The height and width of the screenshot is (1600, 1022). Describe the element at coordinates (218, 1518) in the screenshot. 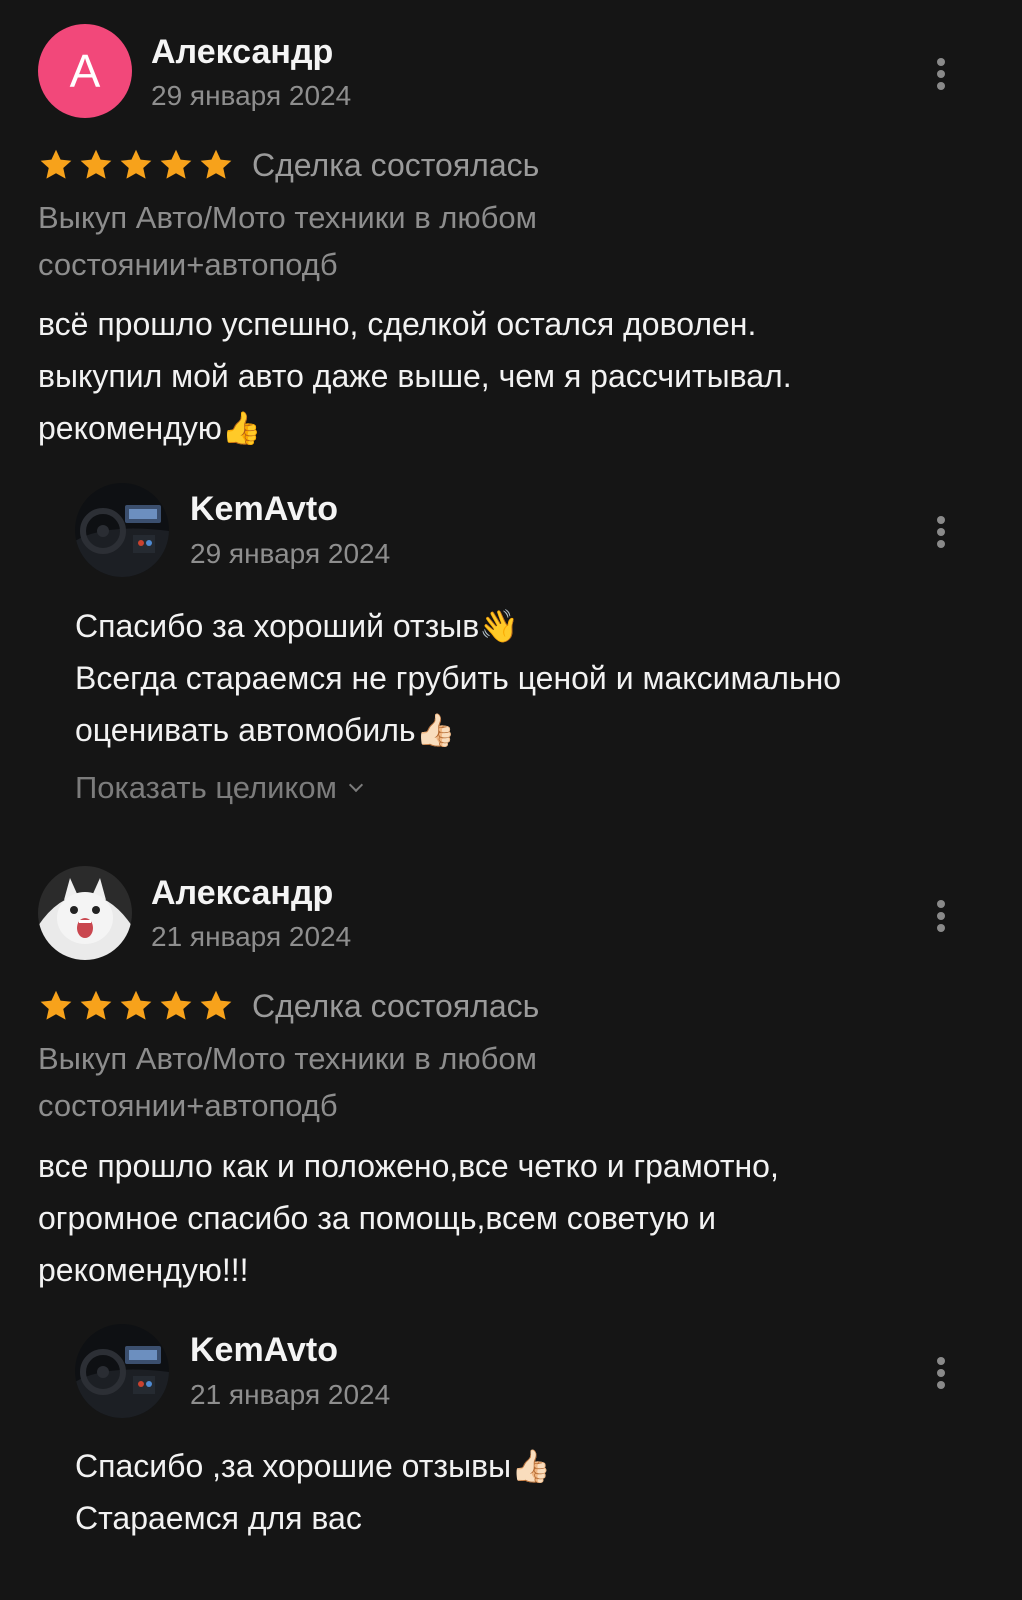

I see `reply-text-line: Стараемся для вас` at that location.